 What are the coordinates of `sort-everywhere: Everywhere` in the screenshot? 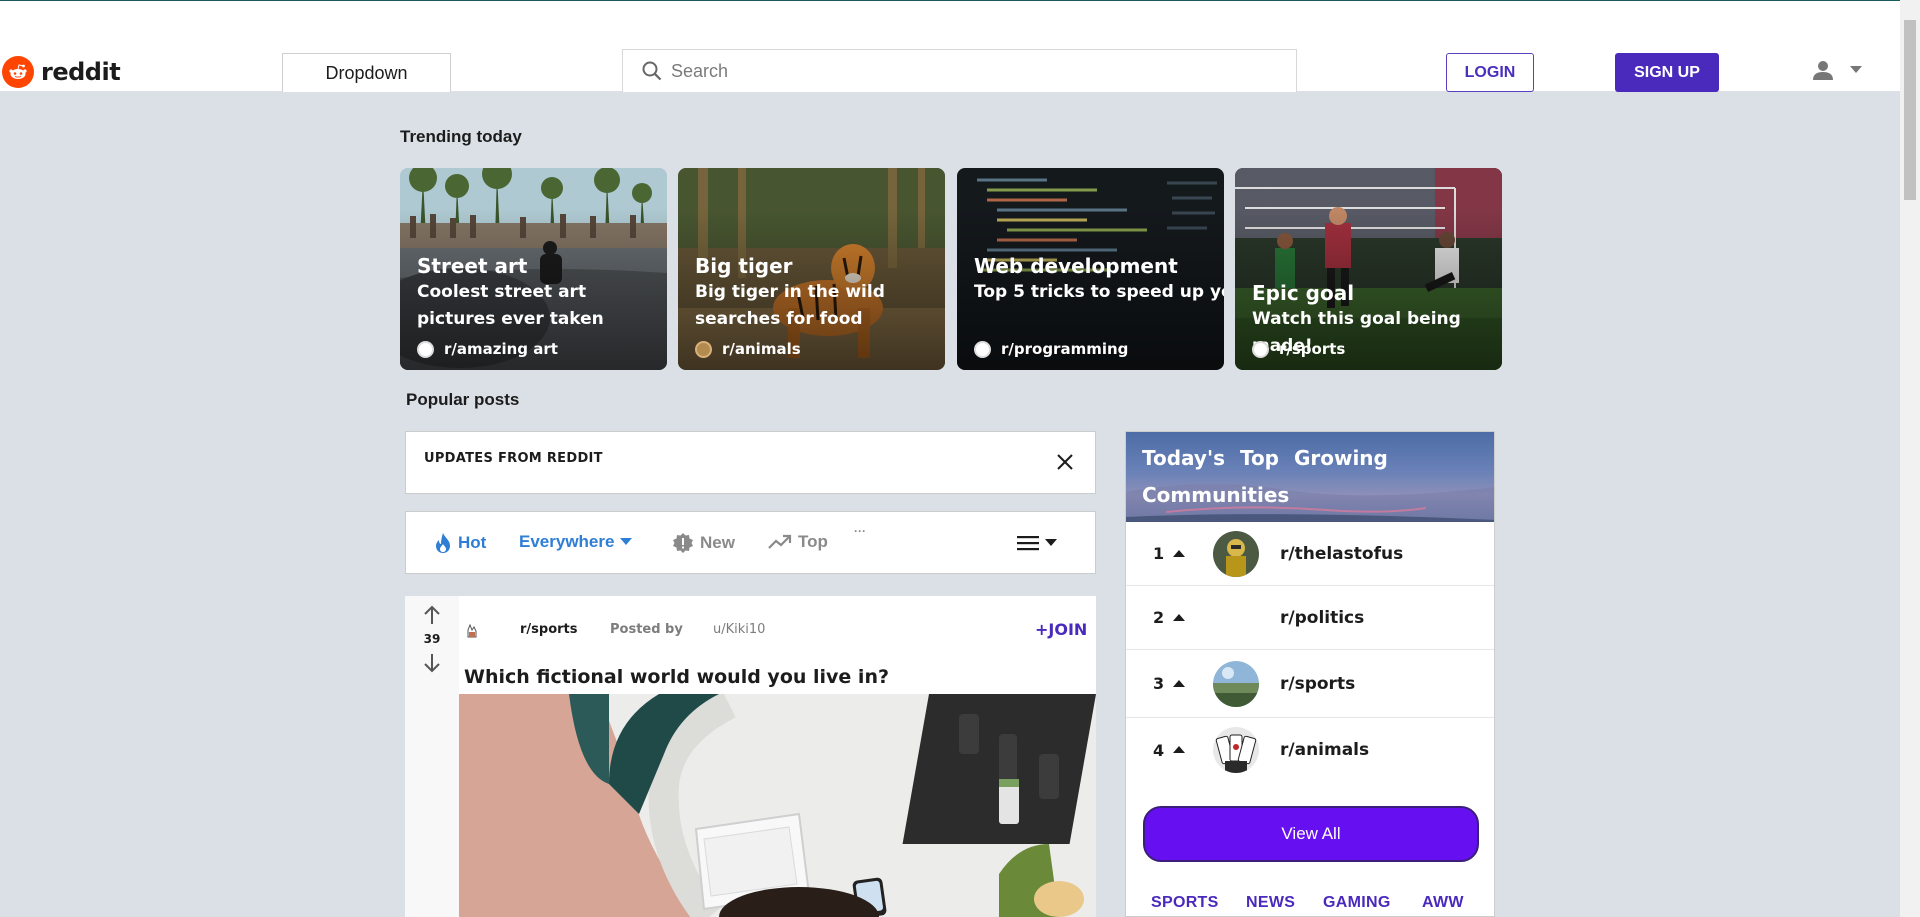 It's located at (576, 542).